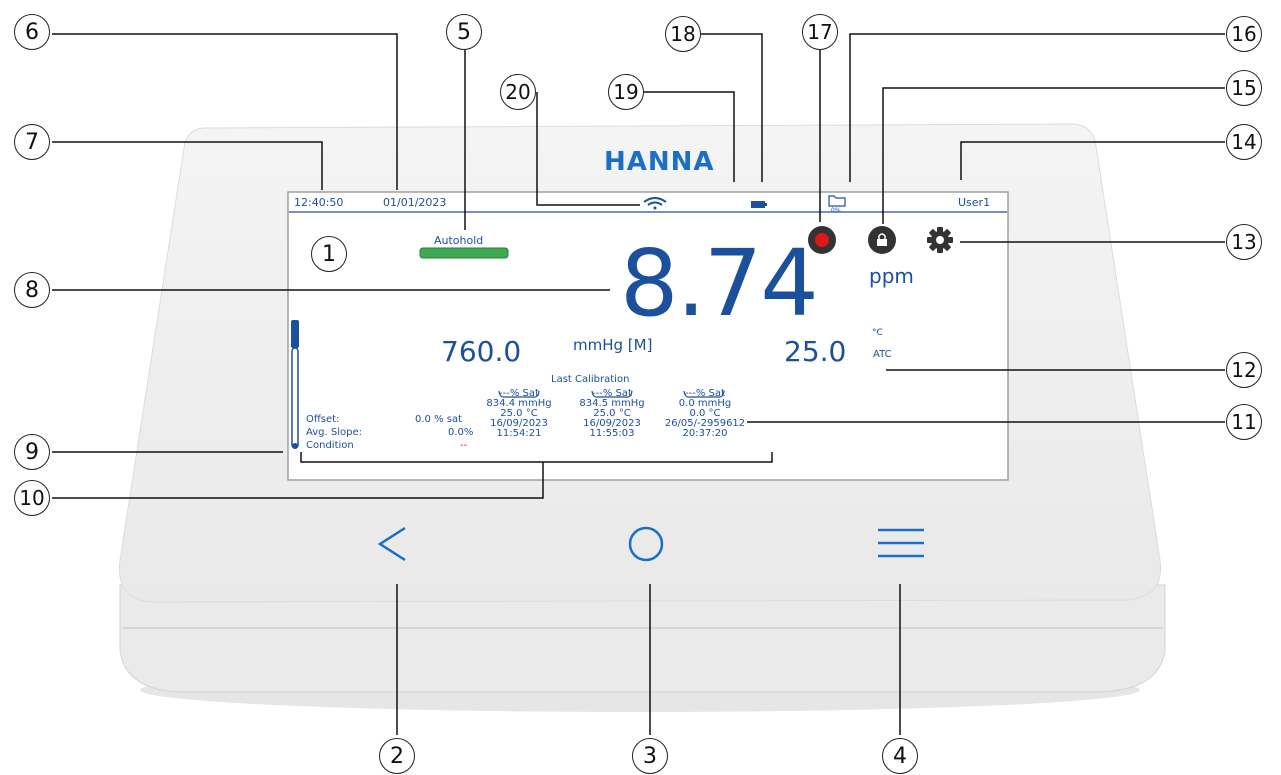  What do you see at coordinates (612, 433) in the screenshot?
I see `cal-point-time: 11:55:03` at bounding box center [612, 433].